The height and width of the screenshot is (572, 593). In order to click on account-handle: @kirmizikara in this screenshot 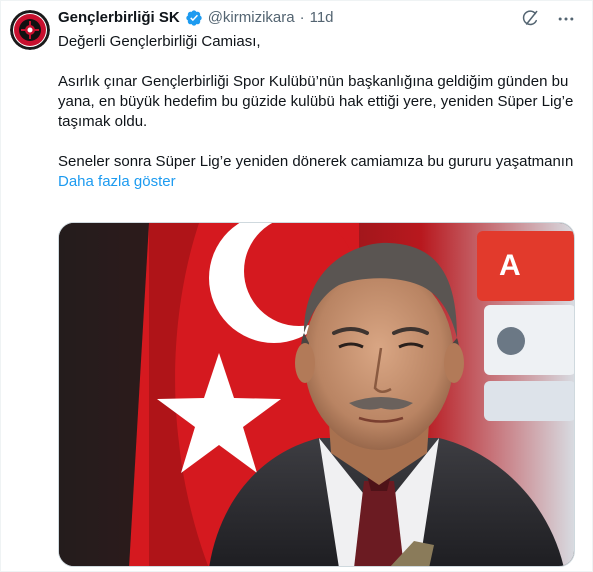, I will do `click(251, 18)`.